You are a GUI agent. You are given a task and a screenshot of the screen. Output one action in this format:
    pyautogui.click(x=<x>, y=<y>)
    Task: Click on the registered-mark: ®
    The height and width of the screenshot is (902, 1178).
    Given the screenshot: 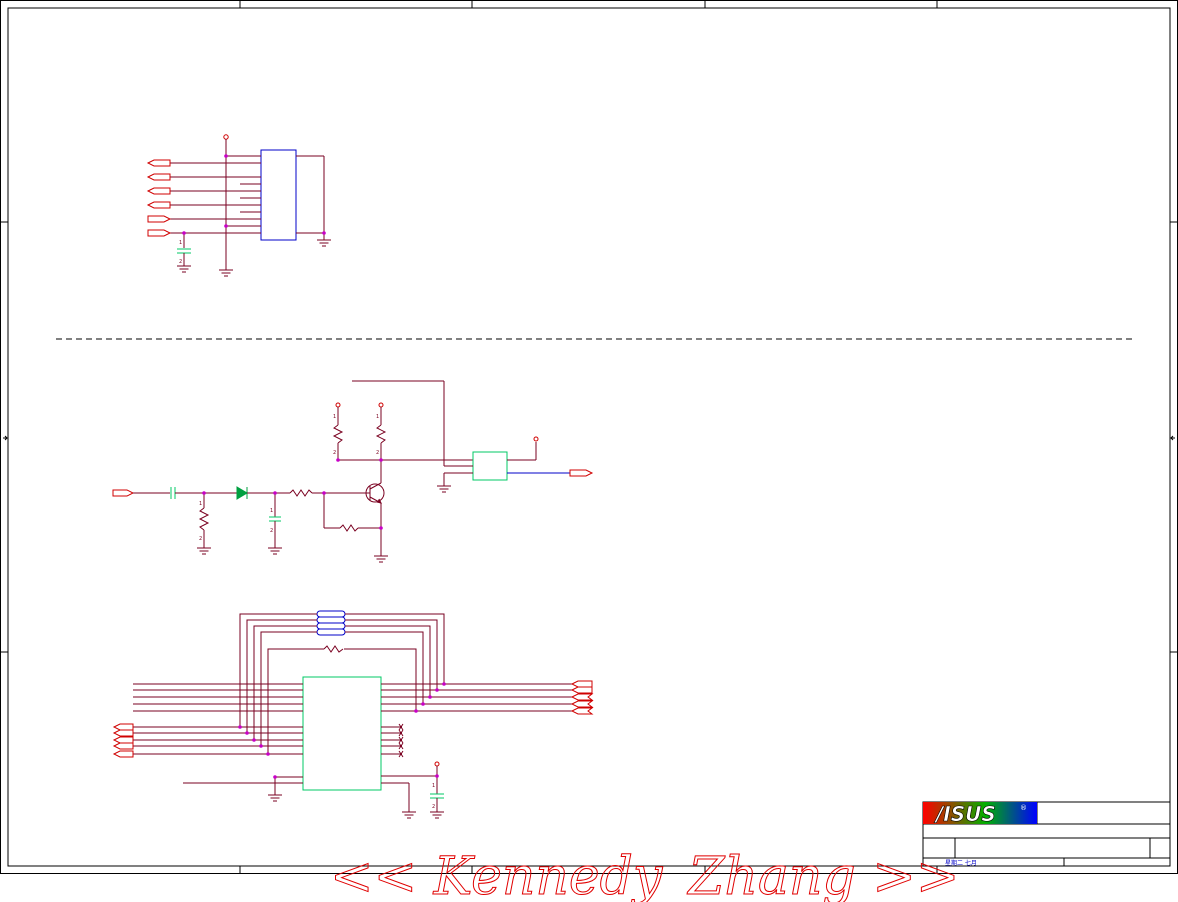 What is the action you would take?
    pyautogui.click(x=1023, y=808)
    